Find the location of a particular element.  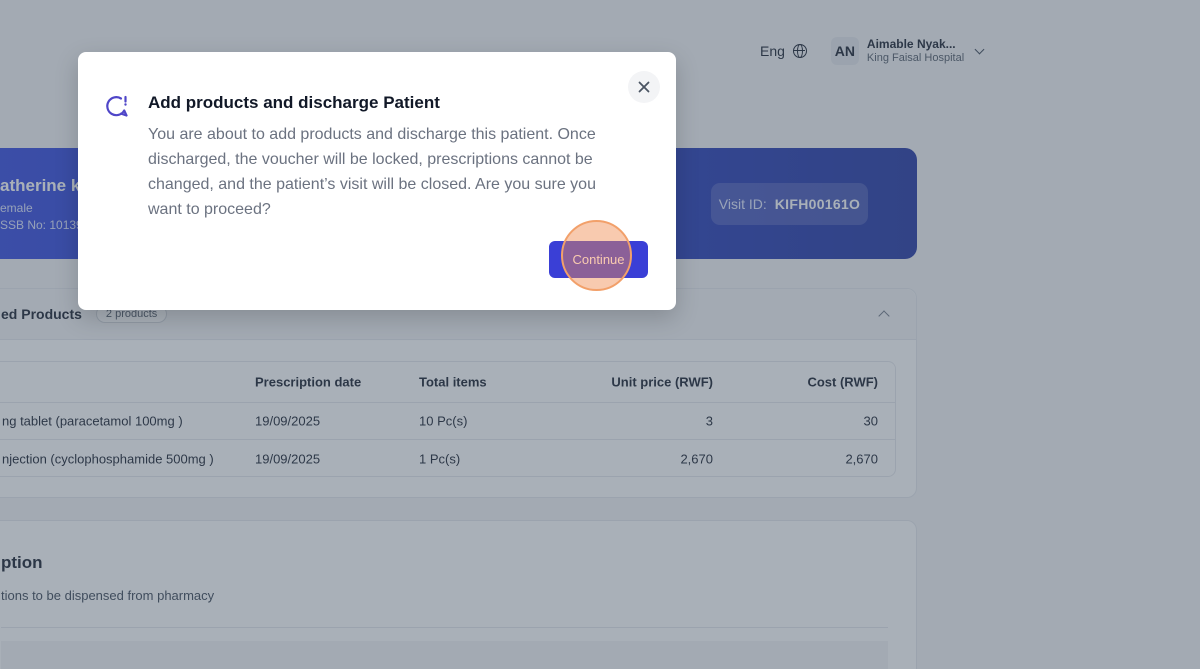

close-button is located at coordinates (644, 87).